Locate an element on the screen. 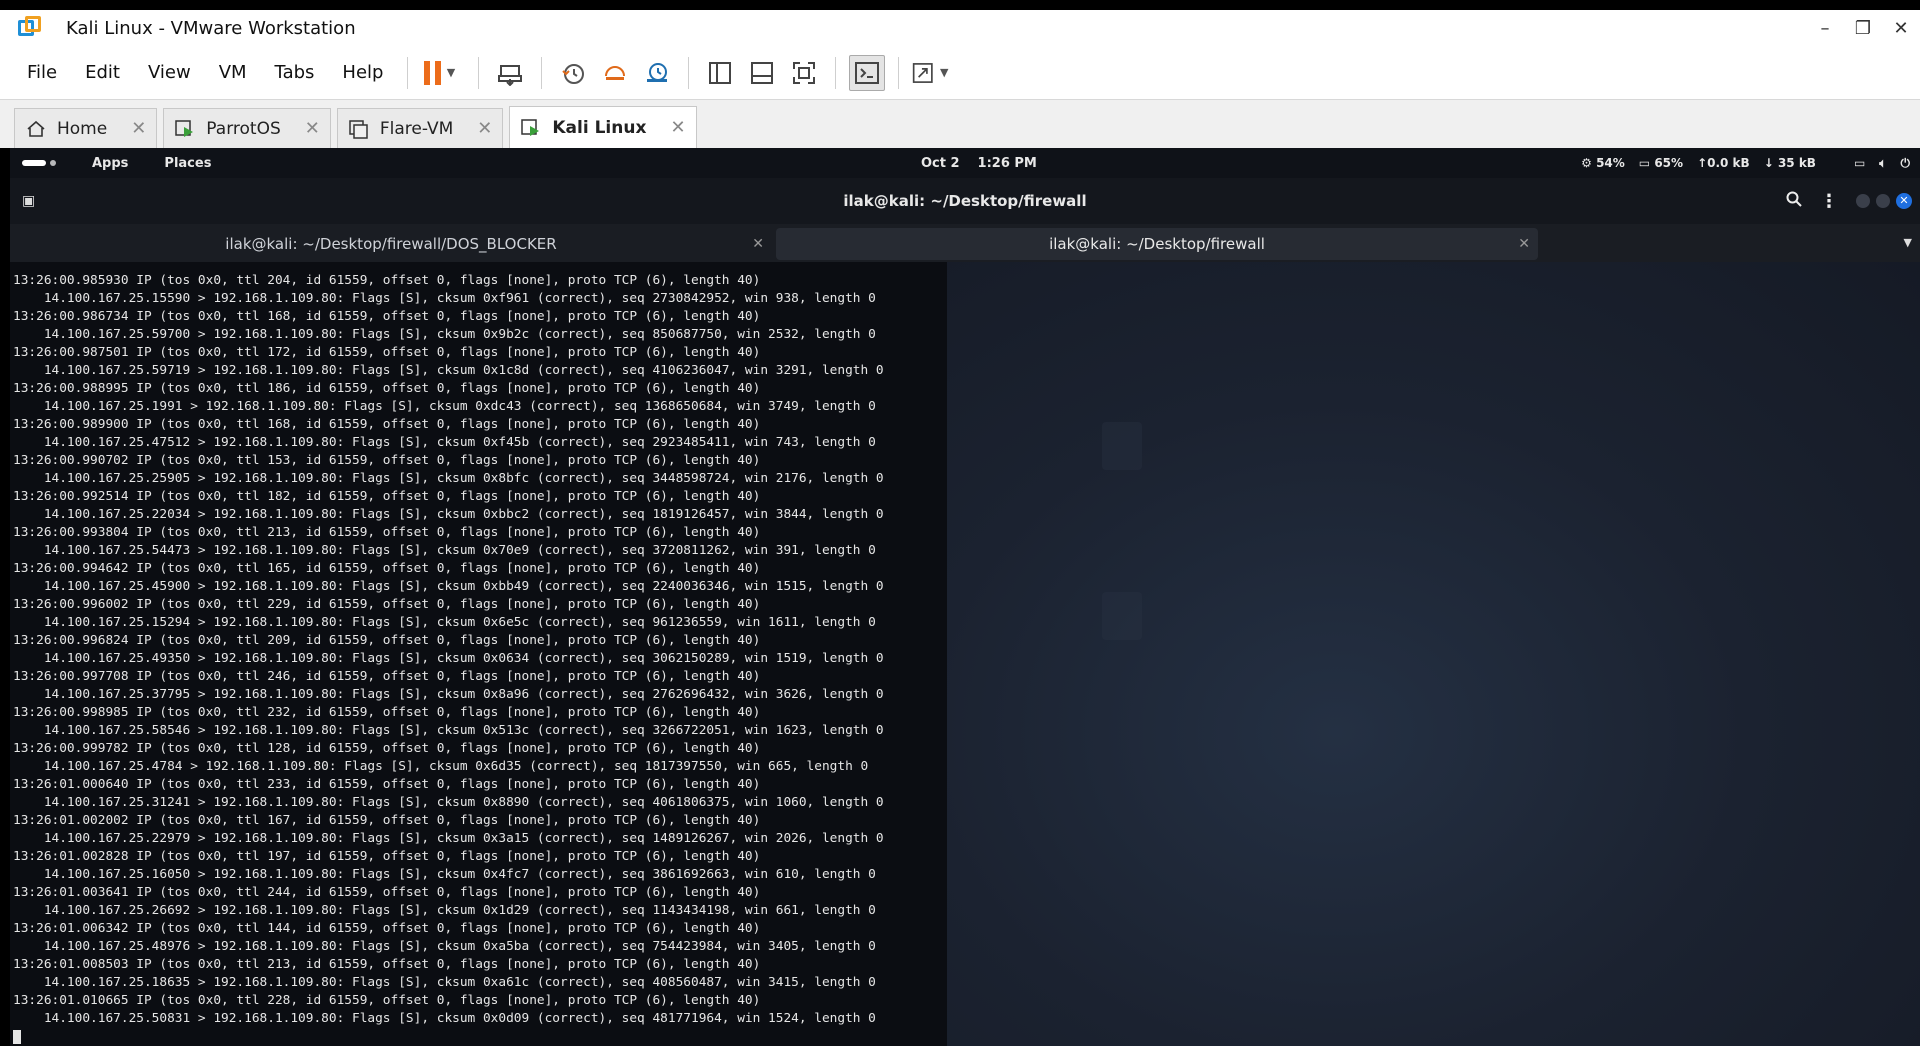  cpu-indicator: ⚙ 54% is located at coordinates (1603, 163).